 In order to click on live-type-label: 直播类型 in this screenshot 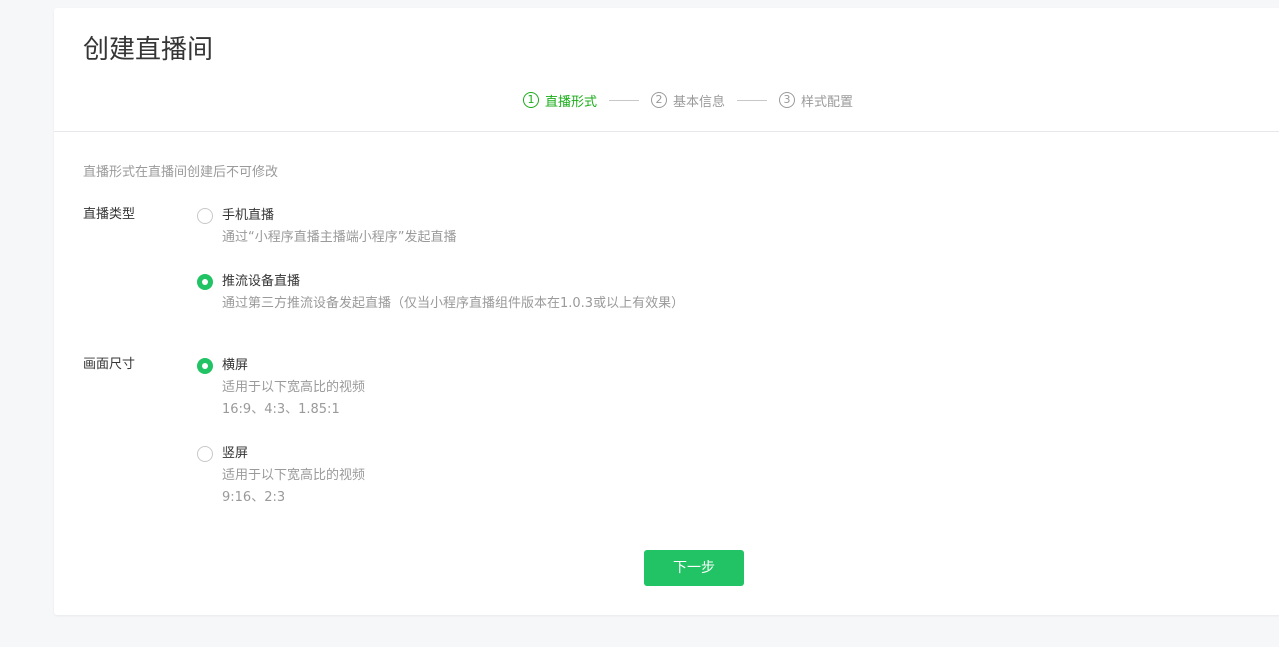, I will do `click(109, 214)`.